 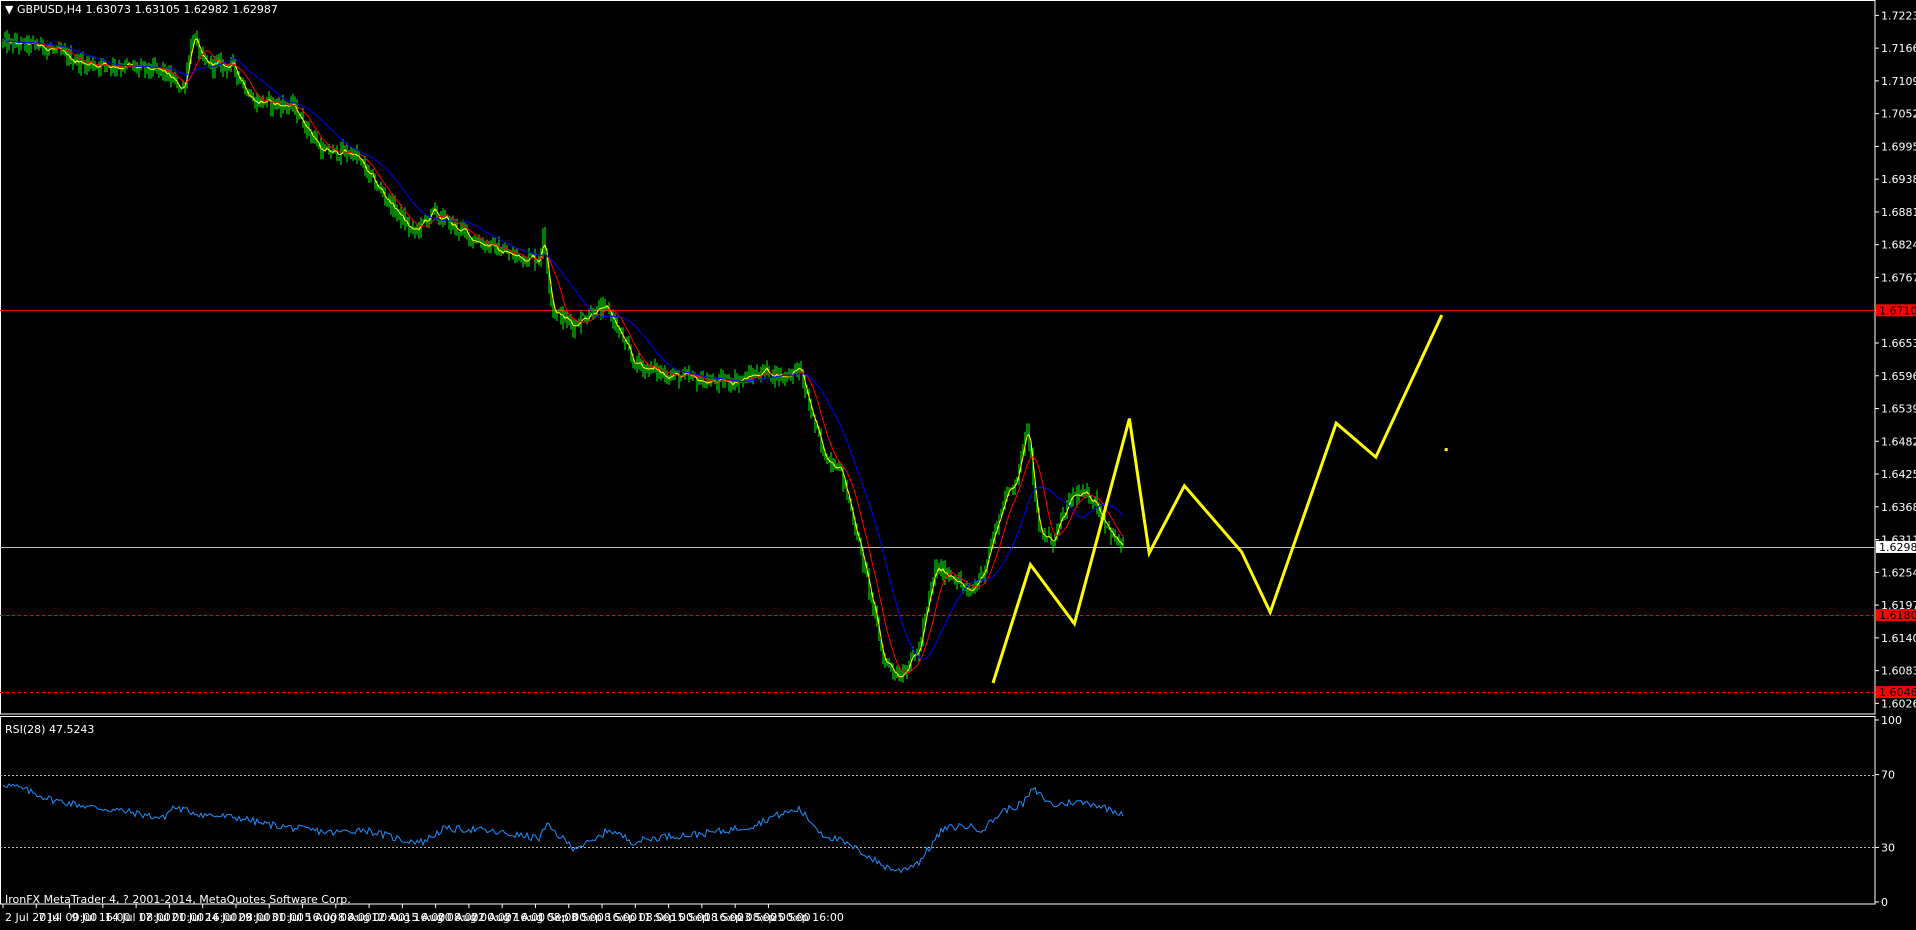 I want to click on price-tick-label-1: 1.71665, so click(x=1898, y=48).